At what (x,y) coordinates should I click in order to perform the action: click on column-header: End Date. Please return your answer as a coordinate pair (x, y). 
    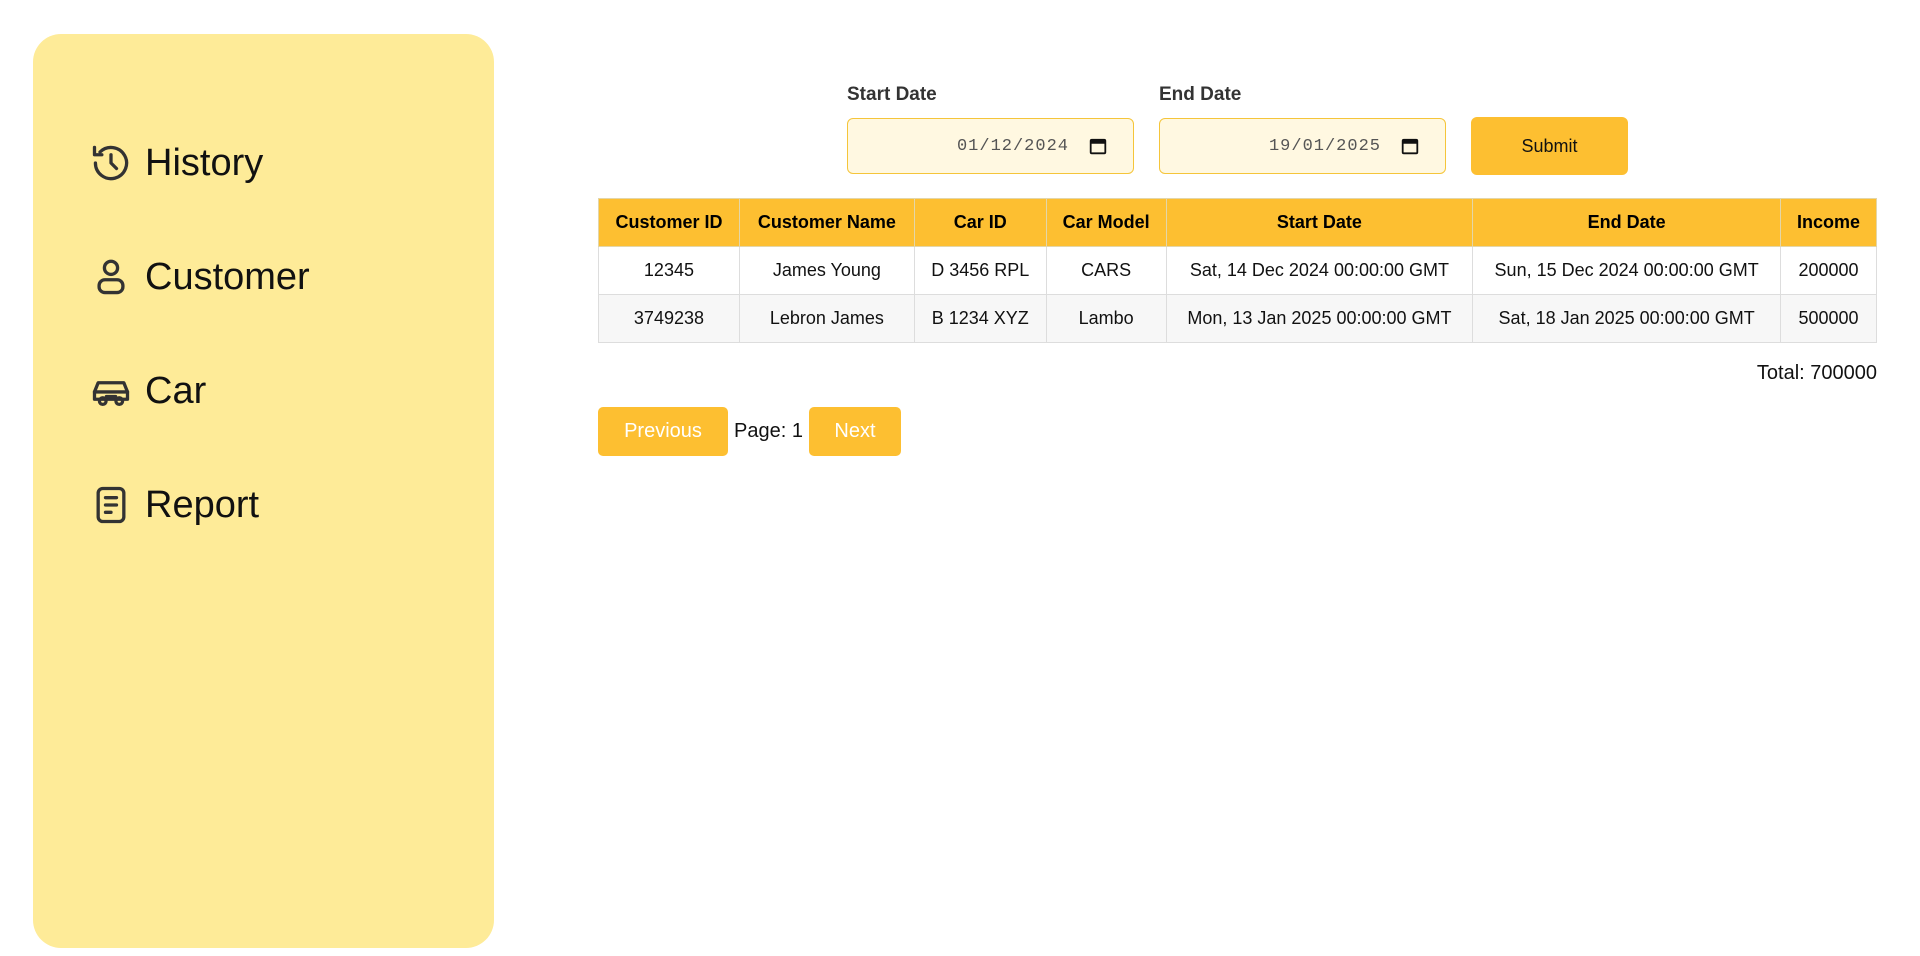
    Looking at the image, I should click on (1626, 222).